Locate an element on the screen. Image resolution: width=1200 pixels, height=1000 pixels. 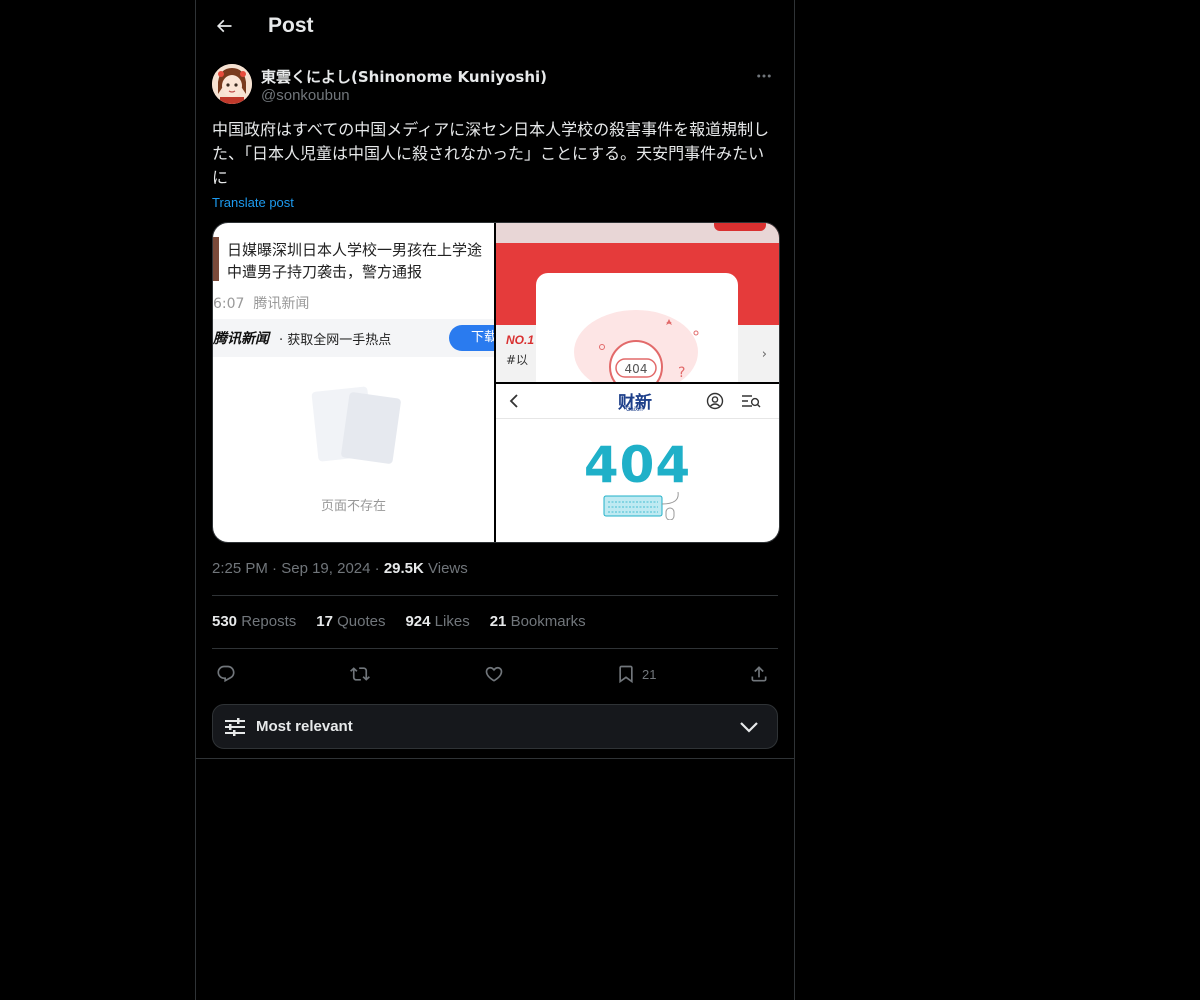
keyboard-icon is located at coordinates (641, 506).